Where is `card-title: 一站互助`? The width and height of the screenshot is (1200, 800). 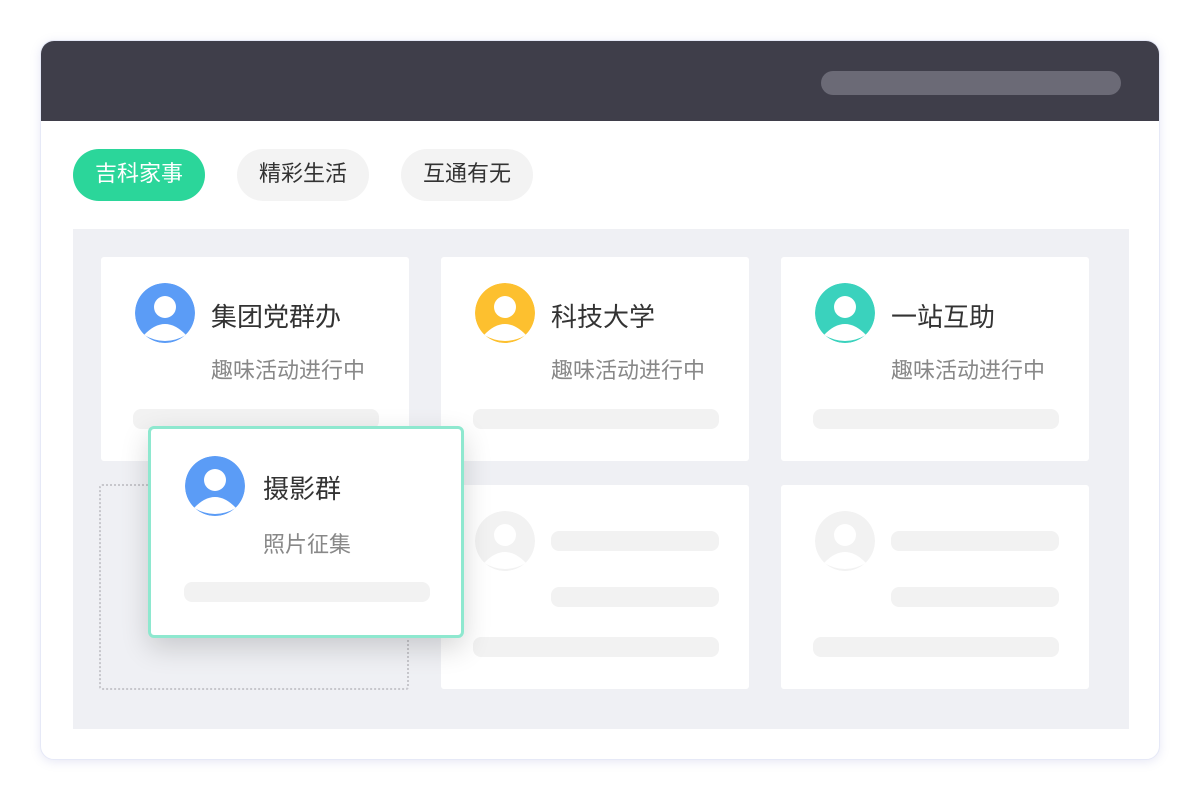 card-title: 一站互助 is located at coordinates (943, 318).